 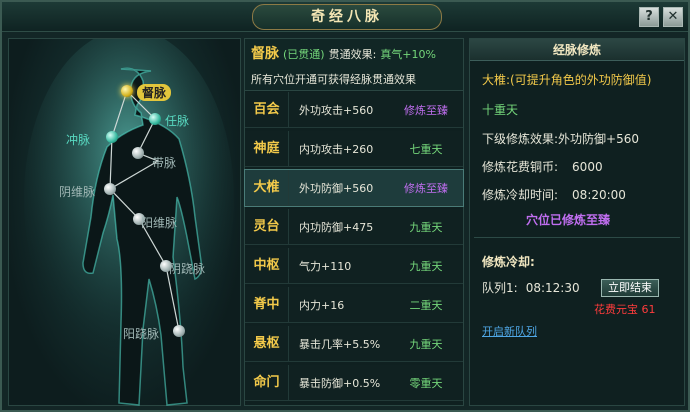 I want to click on cost-value: 6000, so click(x=587, y=167).